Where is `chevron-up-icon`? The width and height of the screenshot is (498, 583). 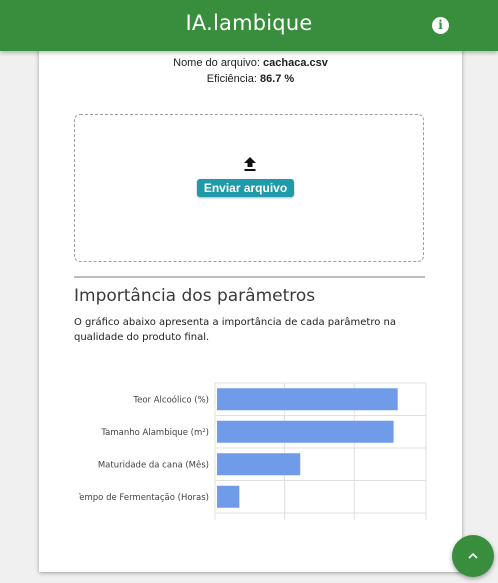
chevron-up-icon is located at coordinates (473, 555).